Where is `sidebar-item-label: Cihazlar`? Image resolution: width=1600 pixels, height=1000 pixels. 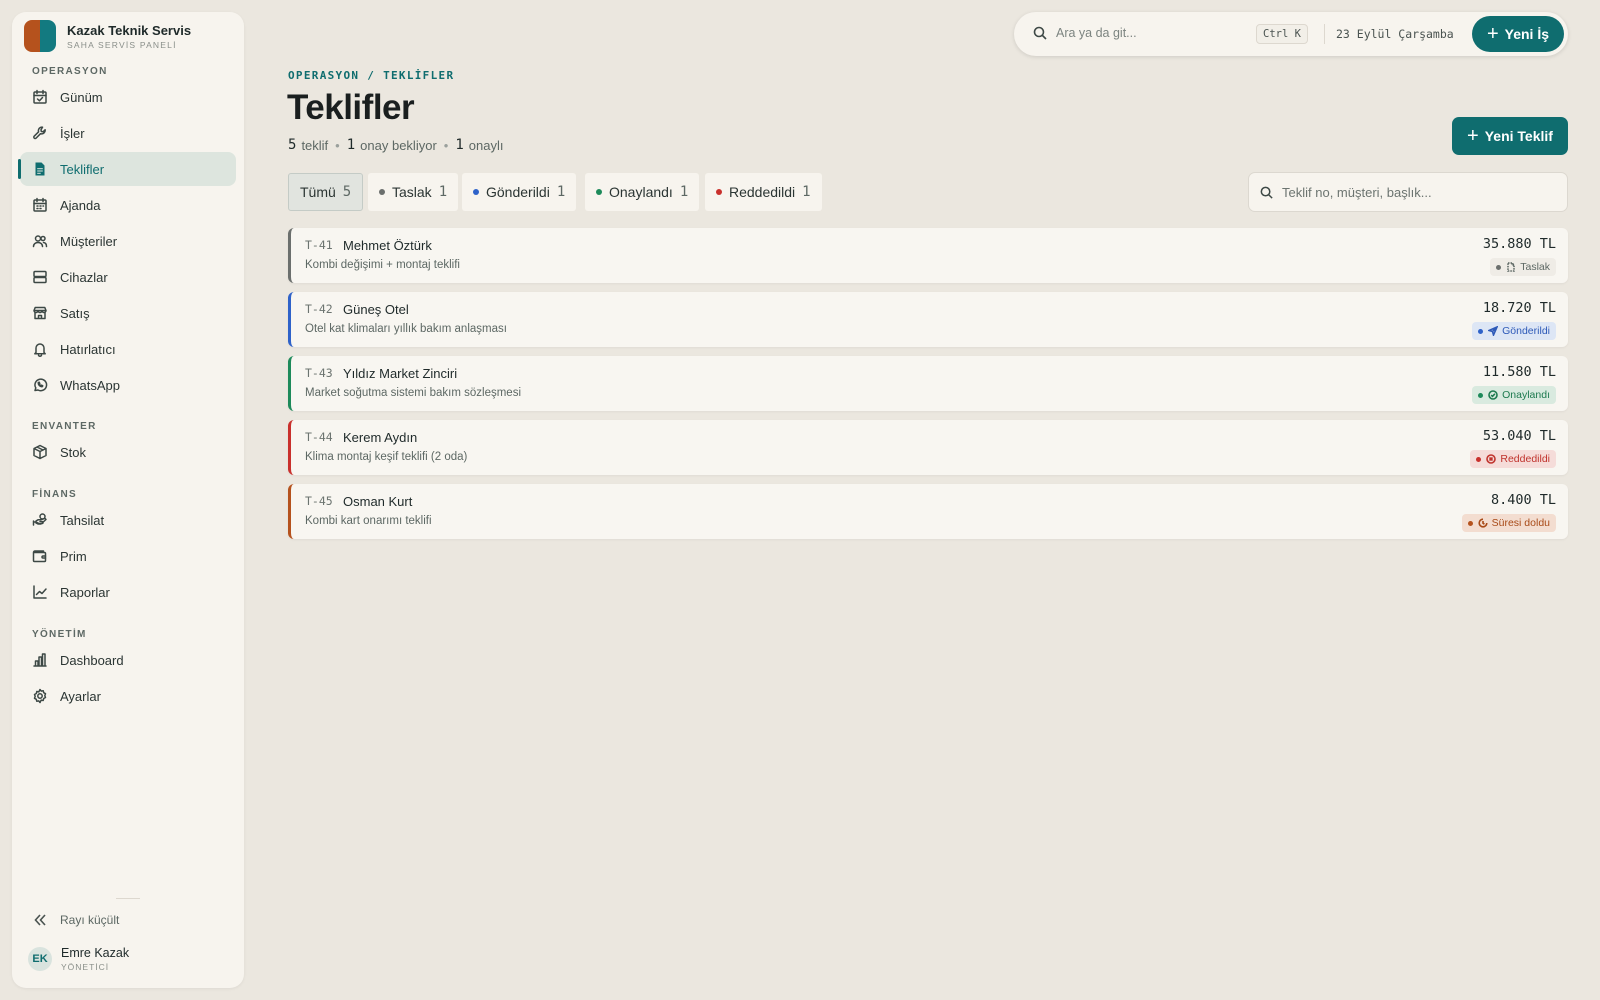
sidebar-item-label: Cihazlar is located at coordinates (84, 277).